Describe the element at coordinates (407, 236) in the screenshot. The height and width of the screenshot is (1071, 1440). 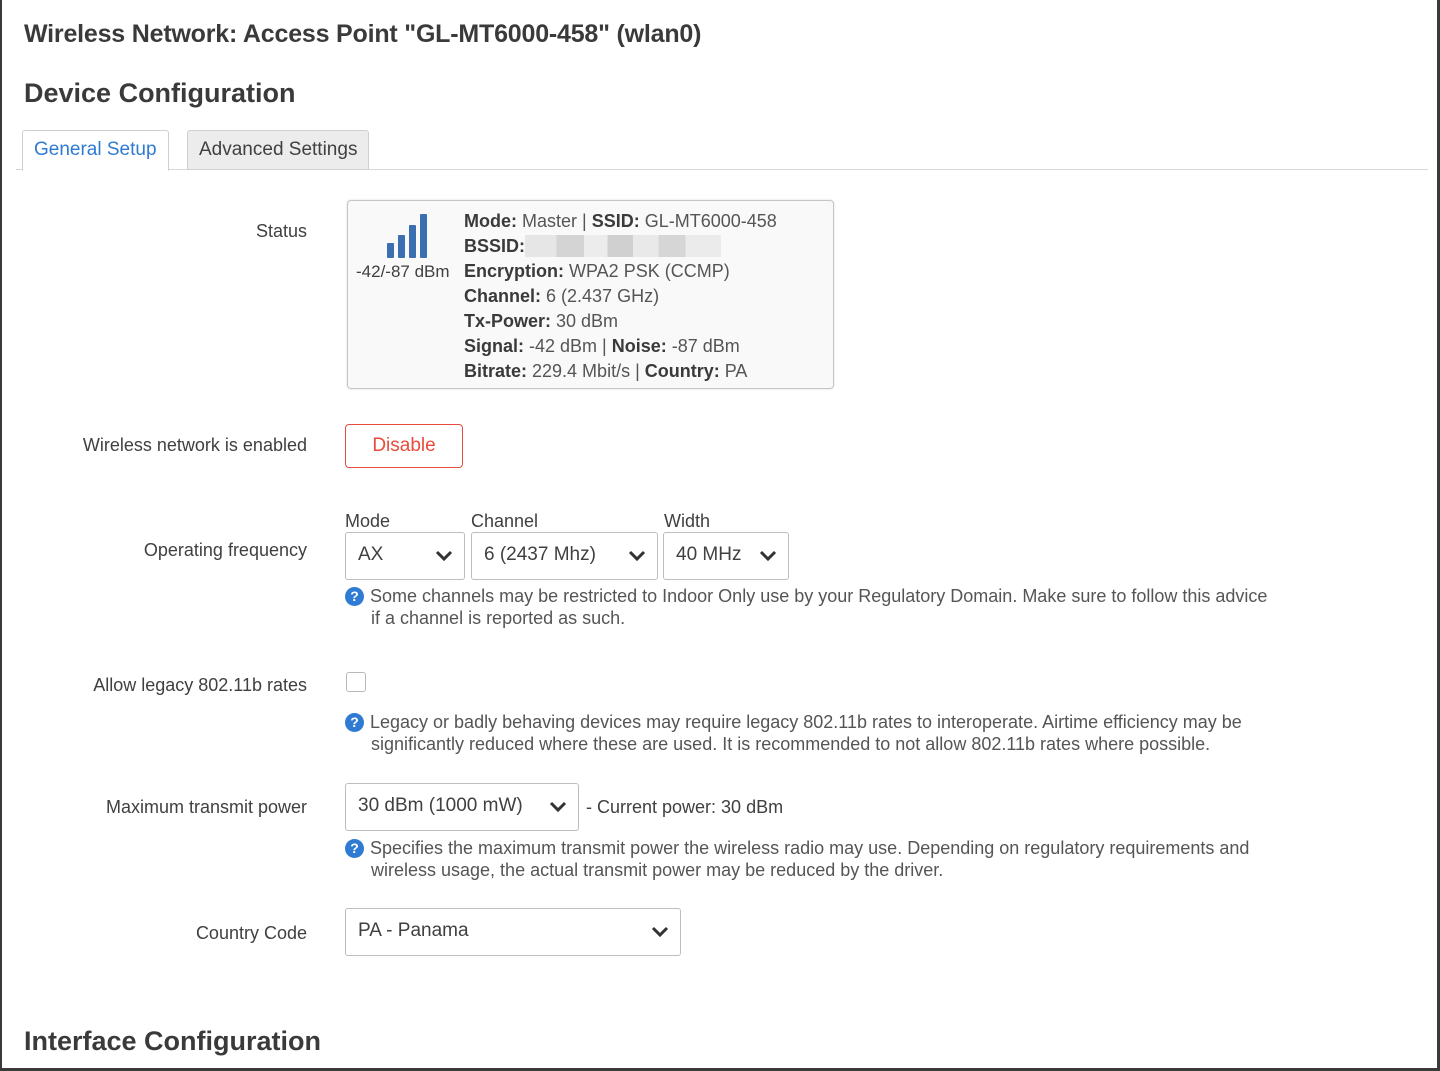
I see `signal-bars-icon` at that location.